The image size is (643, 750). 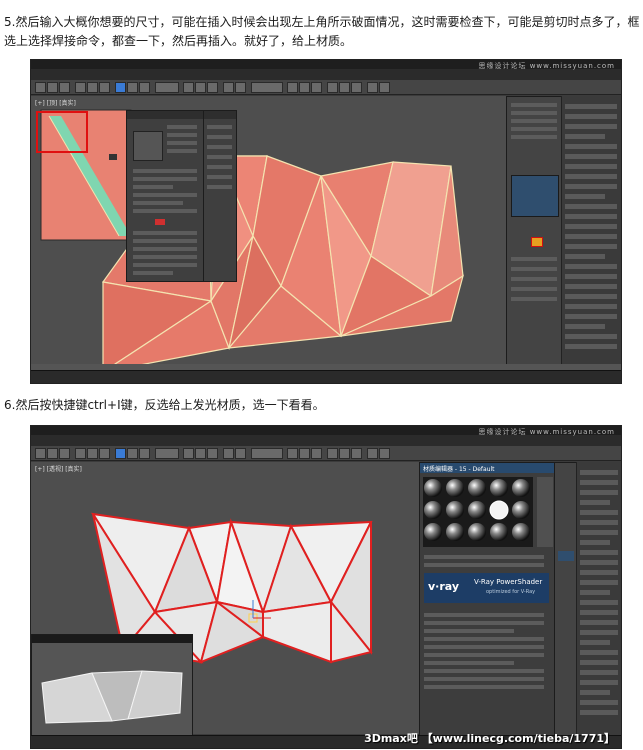 I want to click on editable-poly-floater, so click(x=166, y=196).